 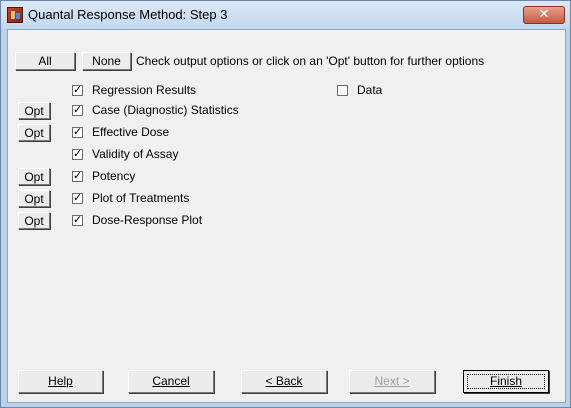 What do you see at coordinates (544, 15) in the screenshot?
I see `close-button: ✕` at bounding box center [544, 15].